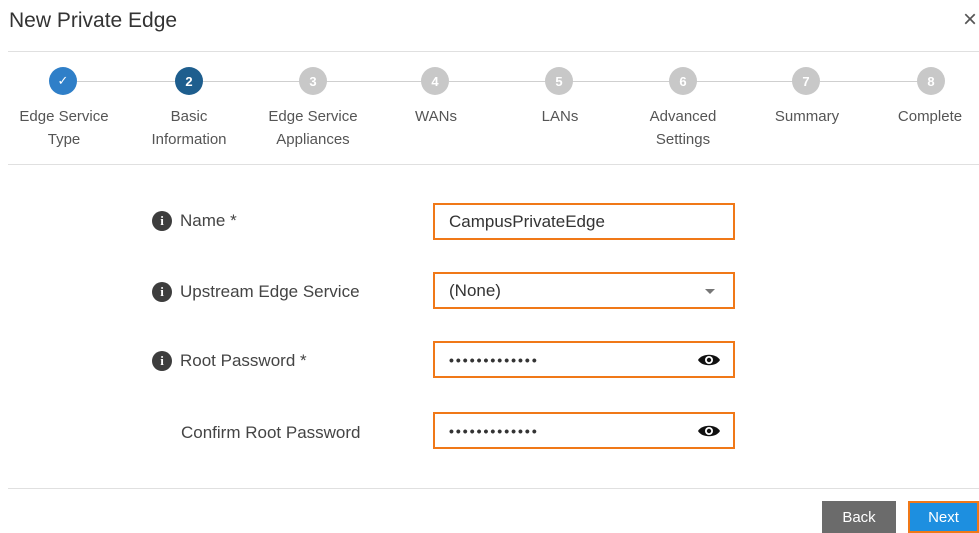  What do you see at coordinates (64, 128) in the screenshot?
I see `step-label: Edge Service Type` at bounding box center [64, 128].